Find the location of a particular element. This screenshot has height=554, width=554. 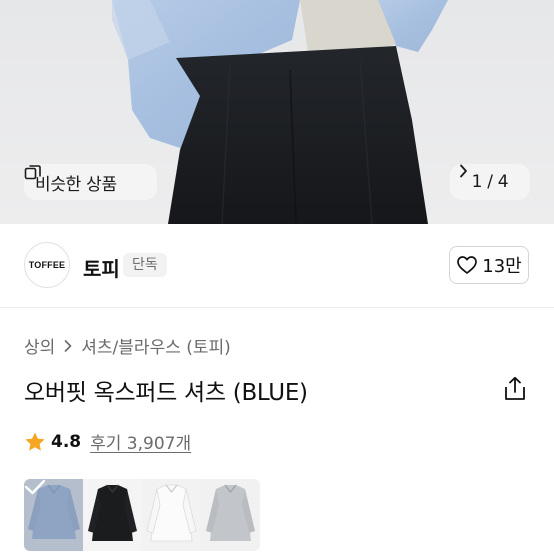

similar-items-button: 비슷한 상품 is located at coordinates (90, 182).